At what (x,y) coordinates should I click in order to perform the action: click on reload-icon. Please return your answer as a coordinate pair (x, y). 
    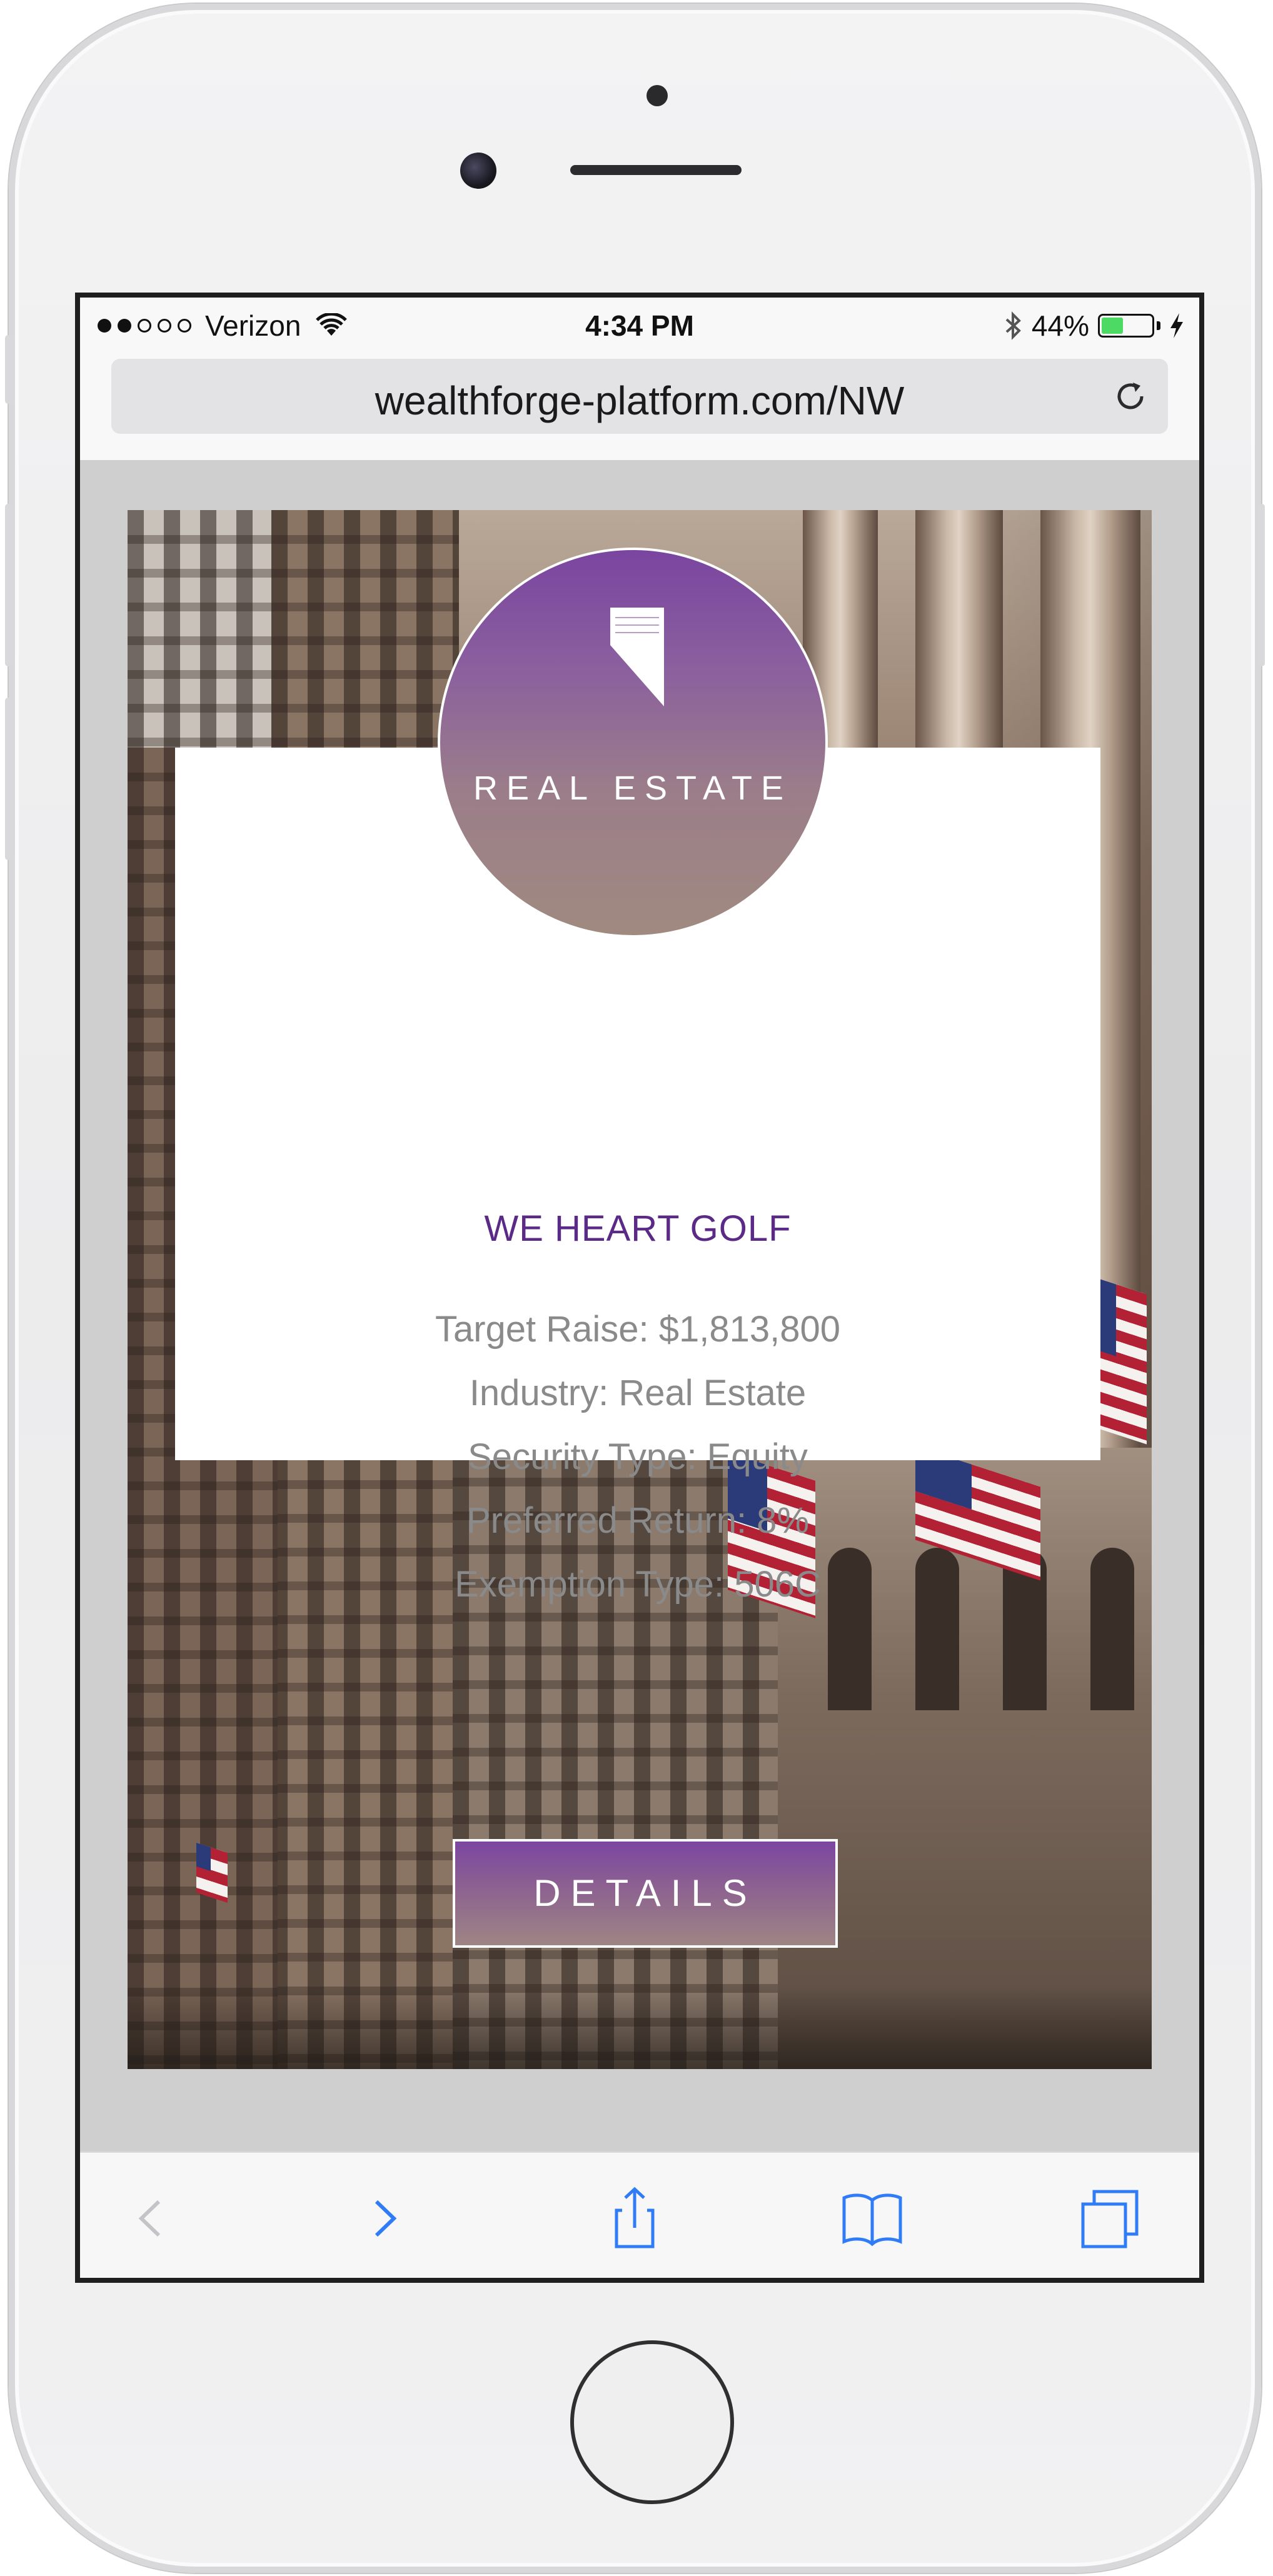
    Looking at the image, I should click on (1130, 396).